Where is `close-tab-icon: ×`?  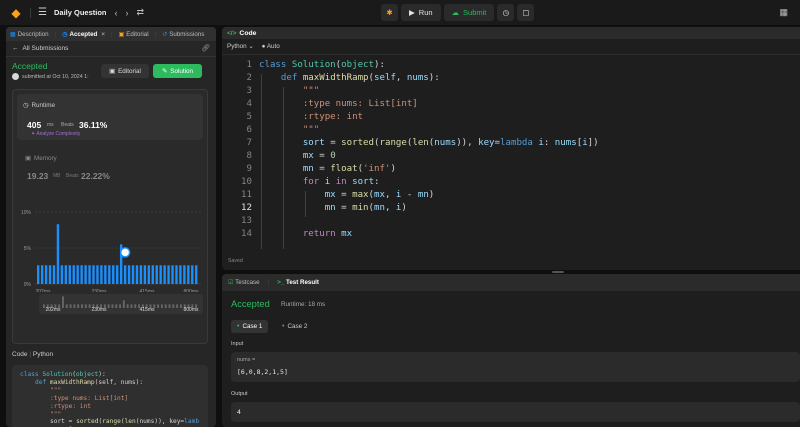 close-tab-icon: × is located at coordinates (103, 34).